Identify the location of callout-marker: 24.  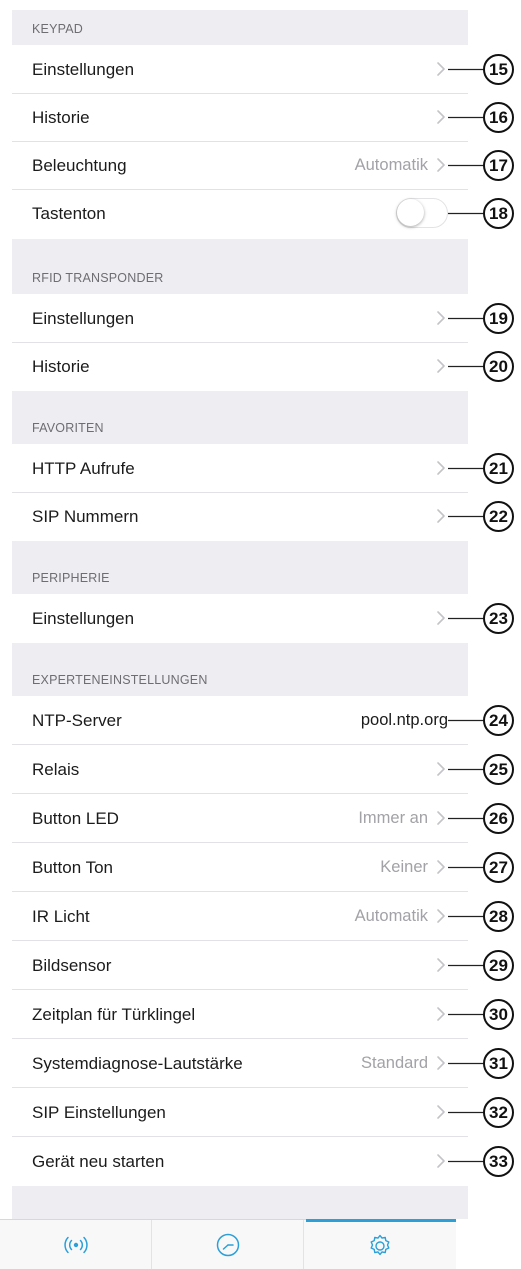
(484, 721).